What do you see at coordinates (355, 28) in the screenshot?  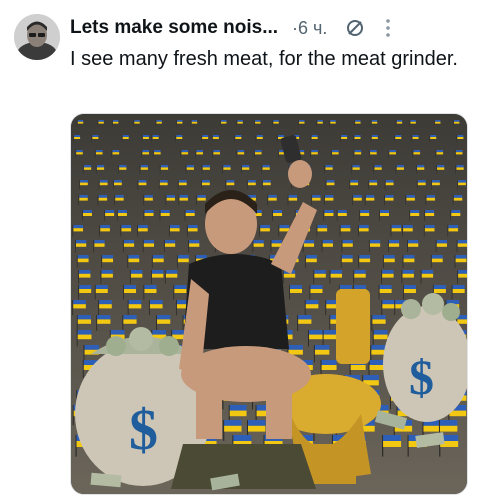 I see `mute-icon` at bounding box center [355, 28].